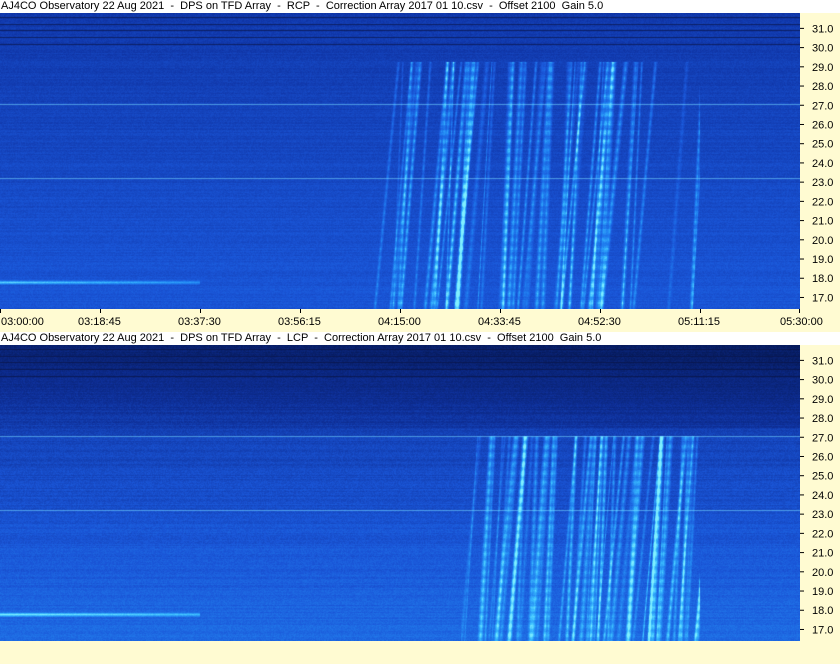 This screenshot has height=664, width=840. Describe the element at coordinates (699, 322) in the screenshot. I see `time-tick-label: 05:11:15` at that location.